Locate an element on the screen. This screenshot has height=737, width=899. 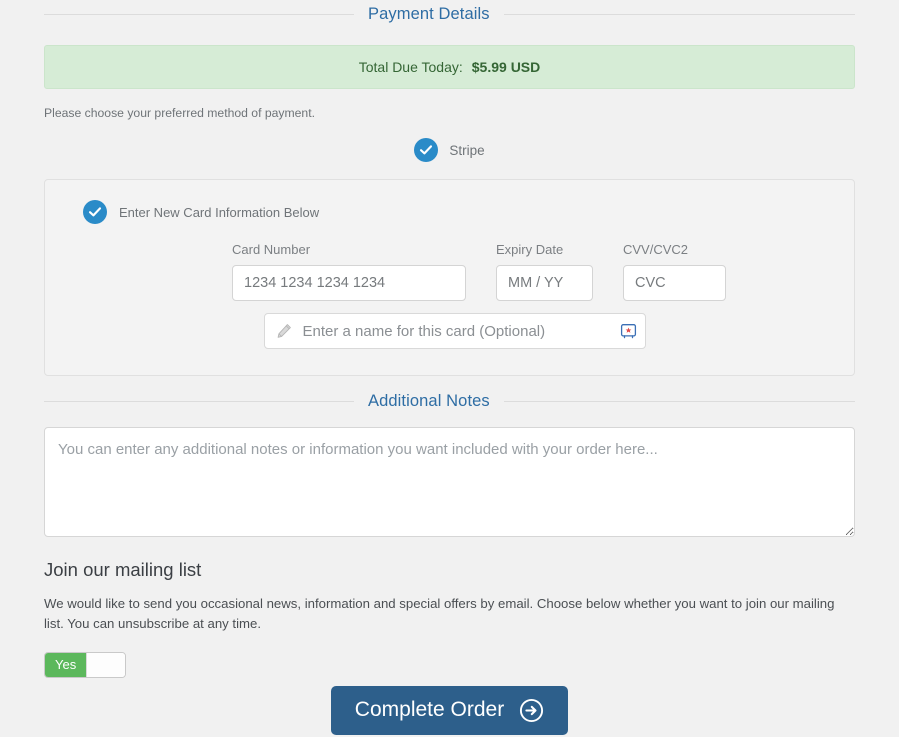
gateway-list: Stripe is located at coordinates (449, 150).